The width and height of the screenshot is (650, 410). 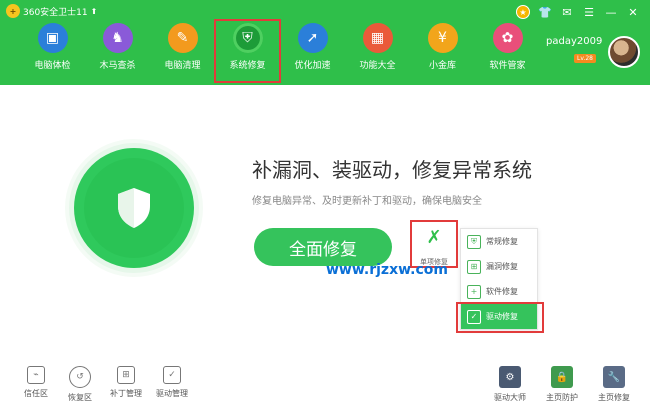 I want to click on nav-label: 小金库, so click(x=442, y=66).